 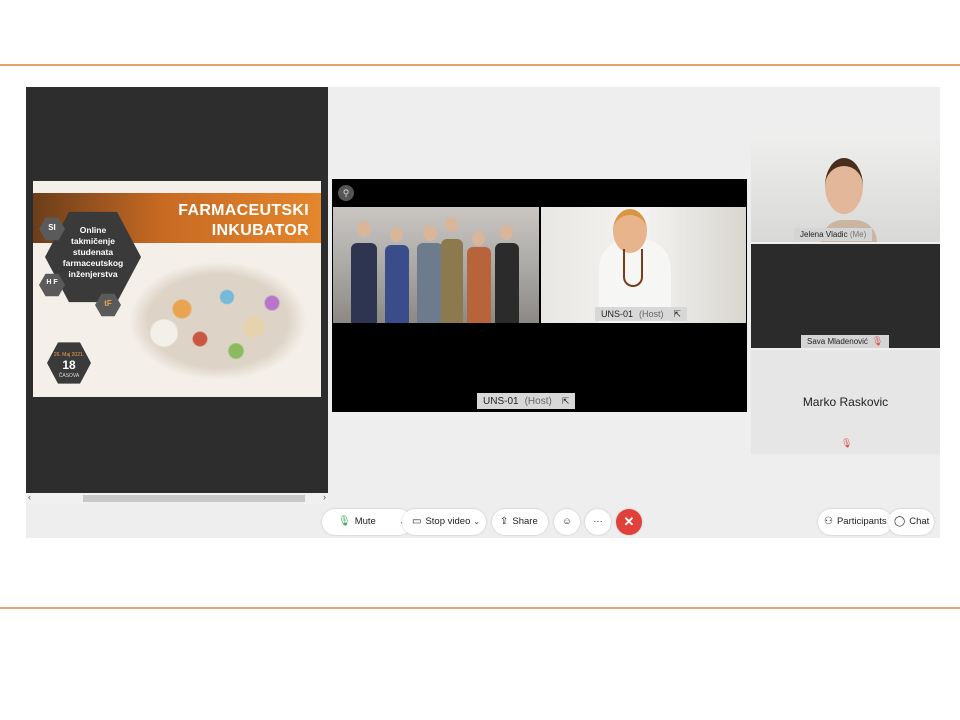 I want to click on slide-title: FARMACEUTSKI INKUBATOR, so click(x=243, y=220).